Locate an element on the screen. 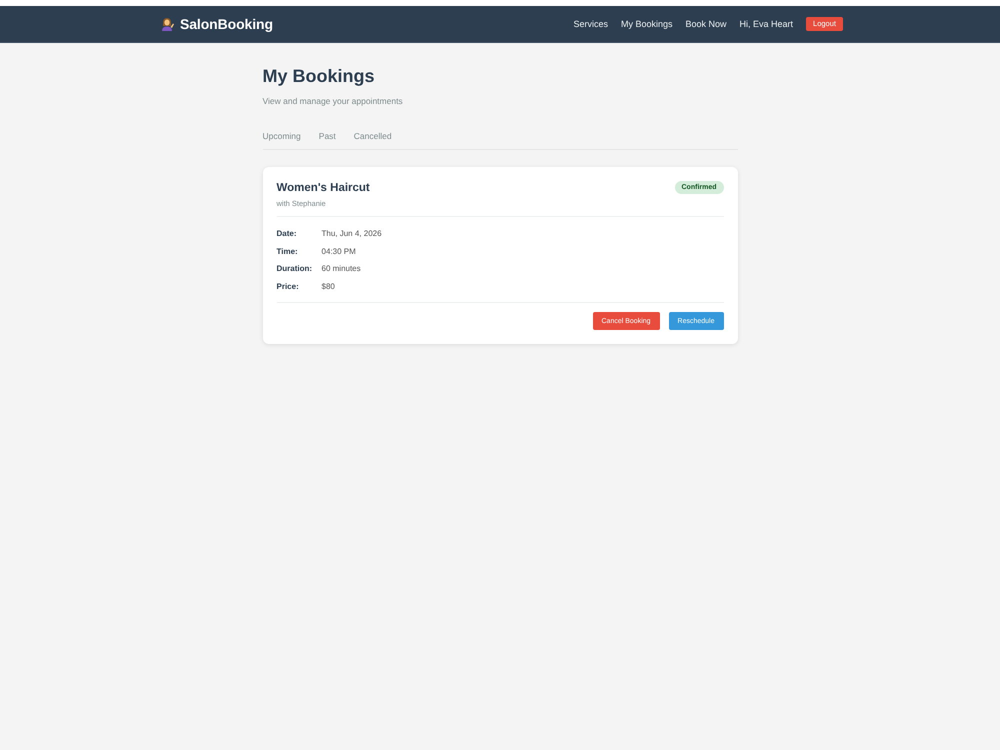  detail-value: 60 minutes is located at coordinates (342, 268).